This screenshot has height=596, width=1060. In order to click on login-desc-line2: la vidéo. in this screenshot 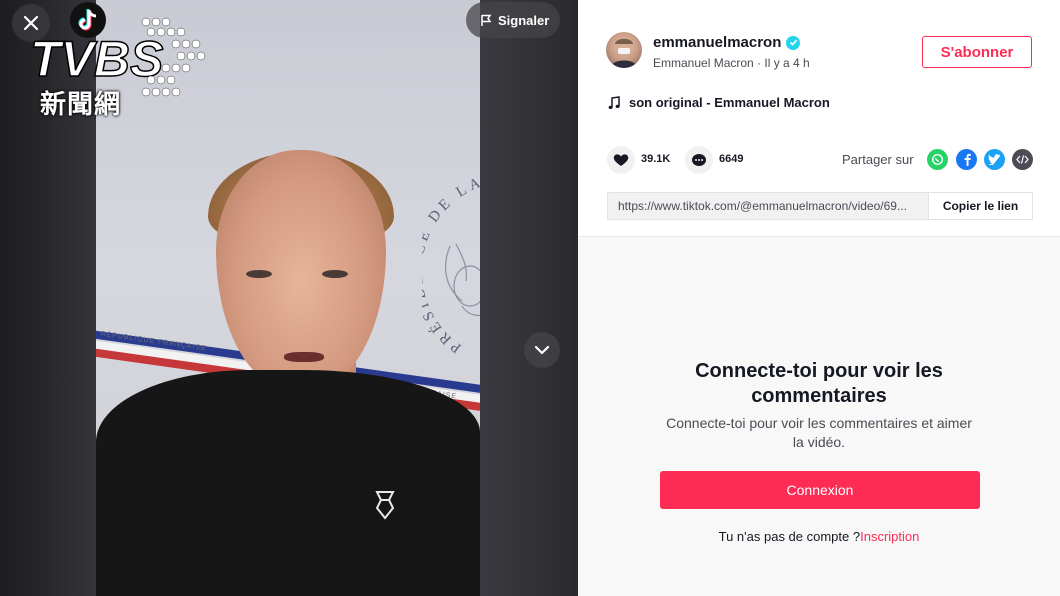, I will do `click(819, 442)`.